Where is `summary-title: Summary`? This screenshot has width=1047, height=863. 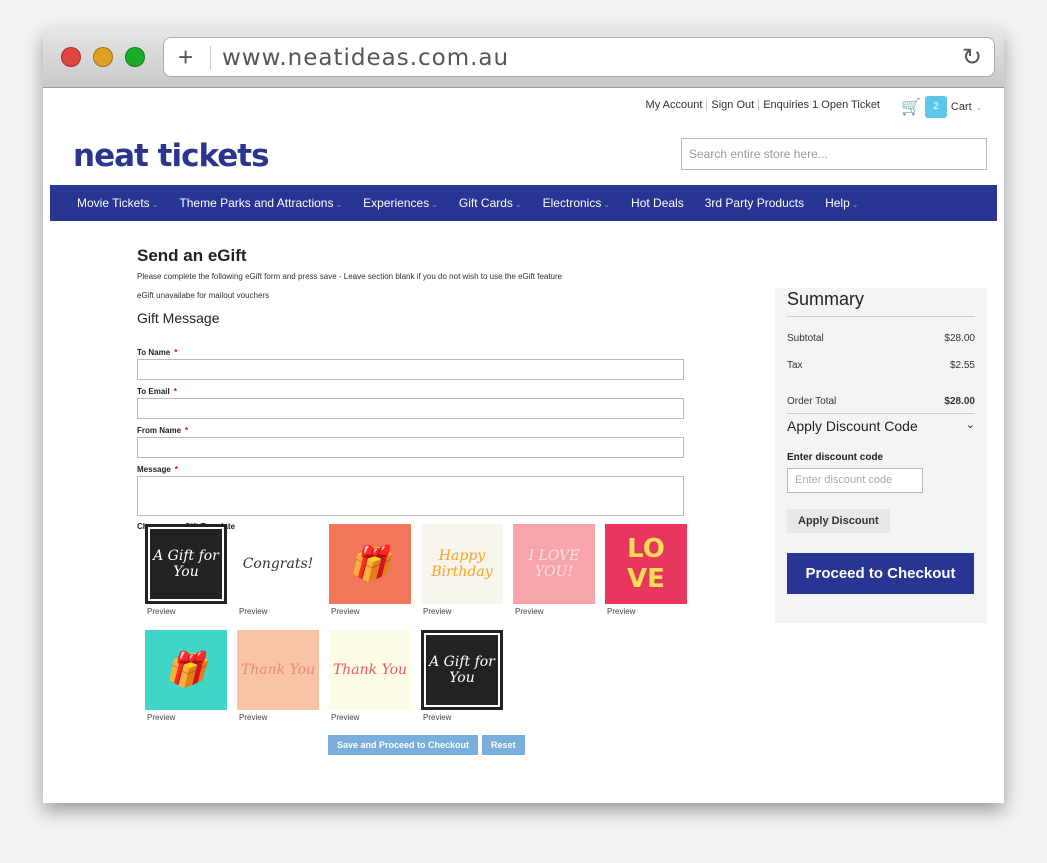
summary-title: Summary is located at coordinates (881, 302).